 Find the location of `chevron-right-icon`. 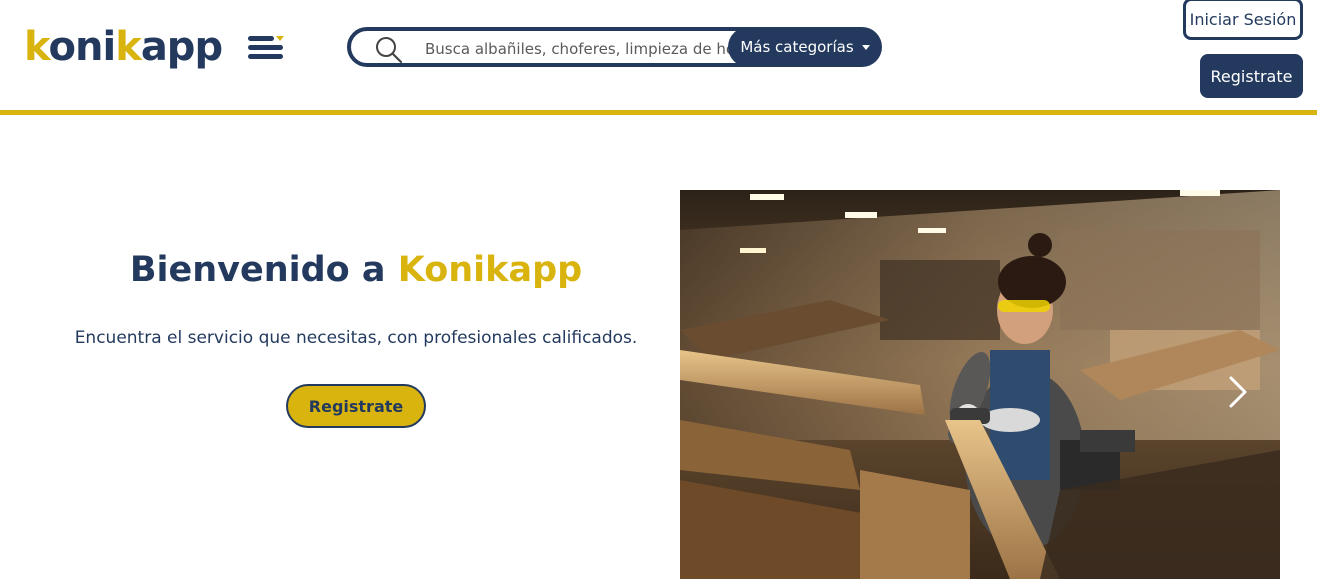

chevron-right-icon is located at coordinates (1238, 392).